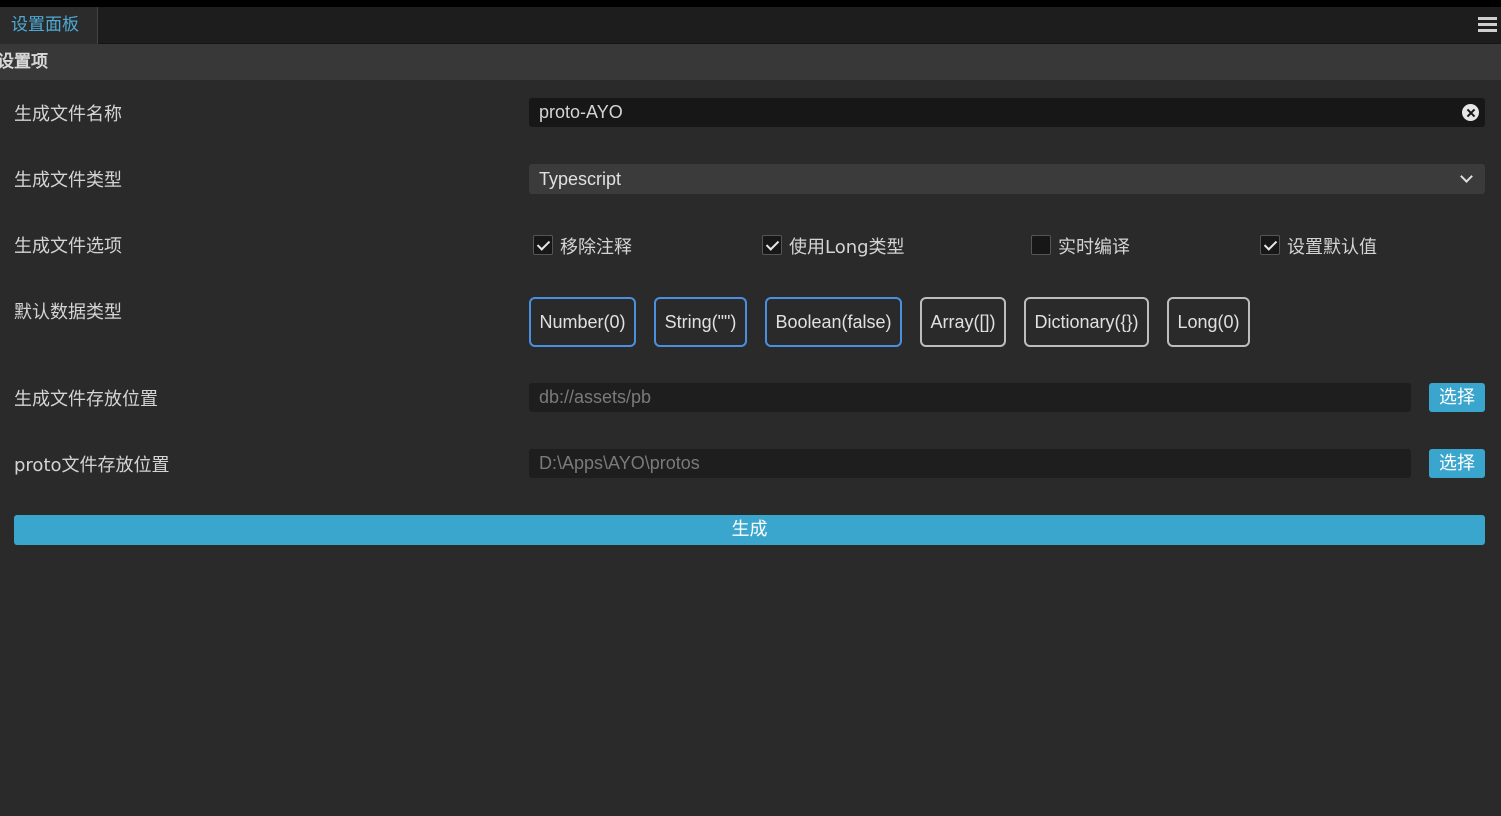 This screenshot has height=816, width=1501. What do you see at coordinates (970, 463) in the screenshot?
I see `proto-path-input: D:\Apps\AYO\protos` at bounding box center [970, 463].